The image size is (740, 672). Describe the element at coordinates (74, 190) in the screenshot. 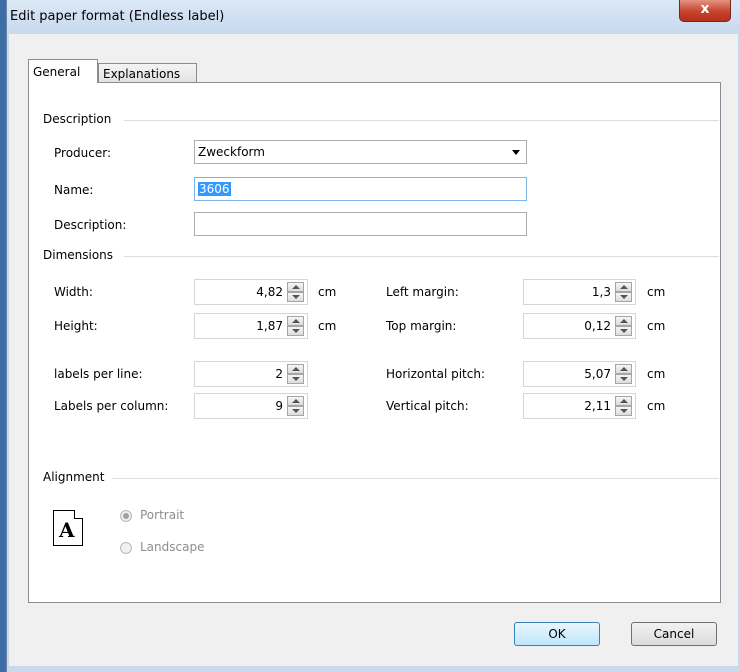

I see `name-label: Name:` at that location.